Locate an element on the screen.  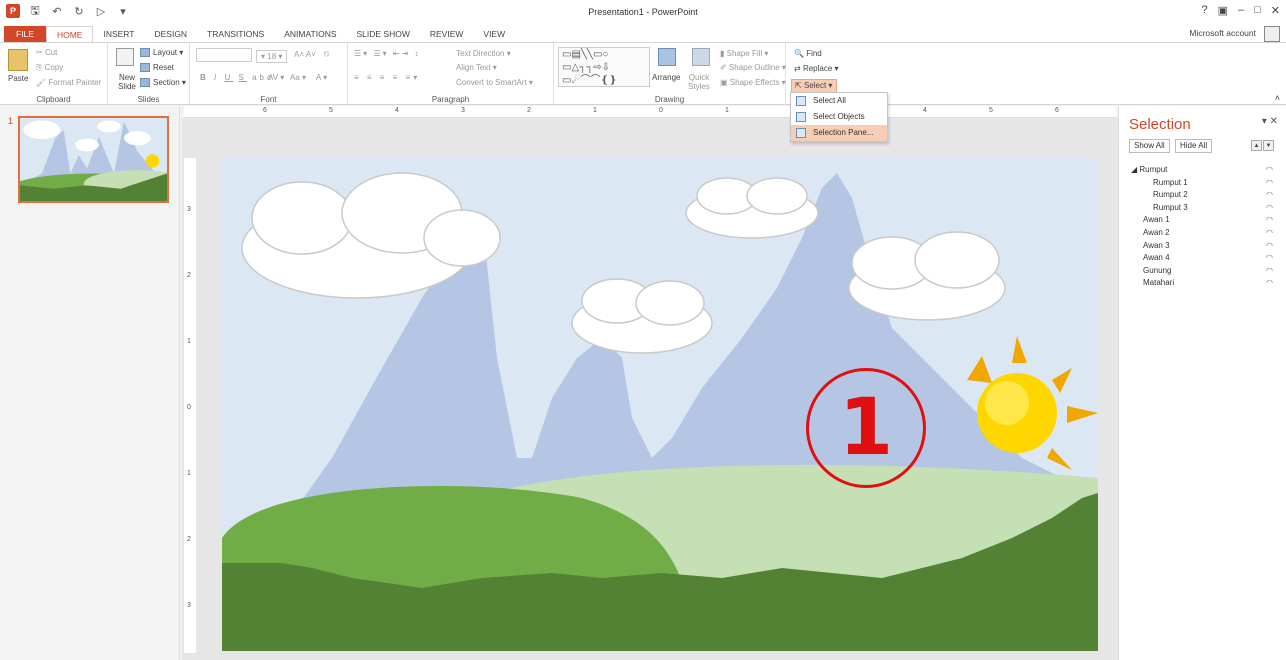
list-item: Rumput 3 ◠ is located at coordinates (1202, 208).